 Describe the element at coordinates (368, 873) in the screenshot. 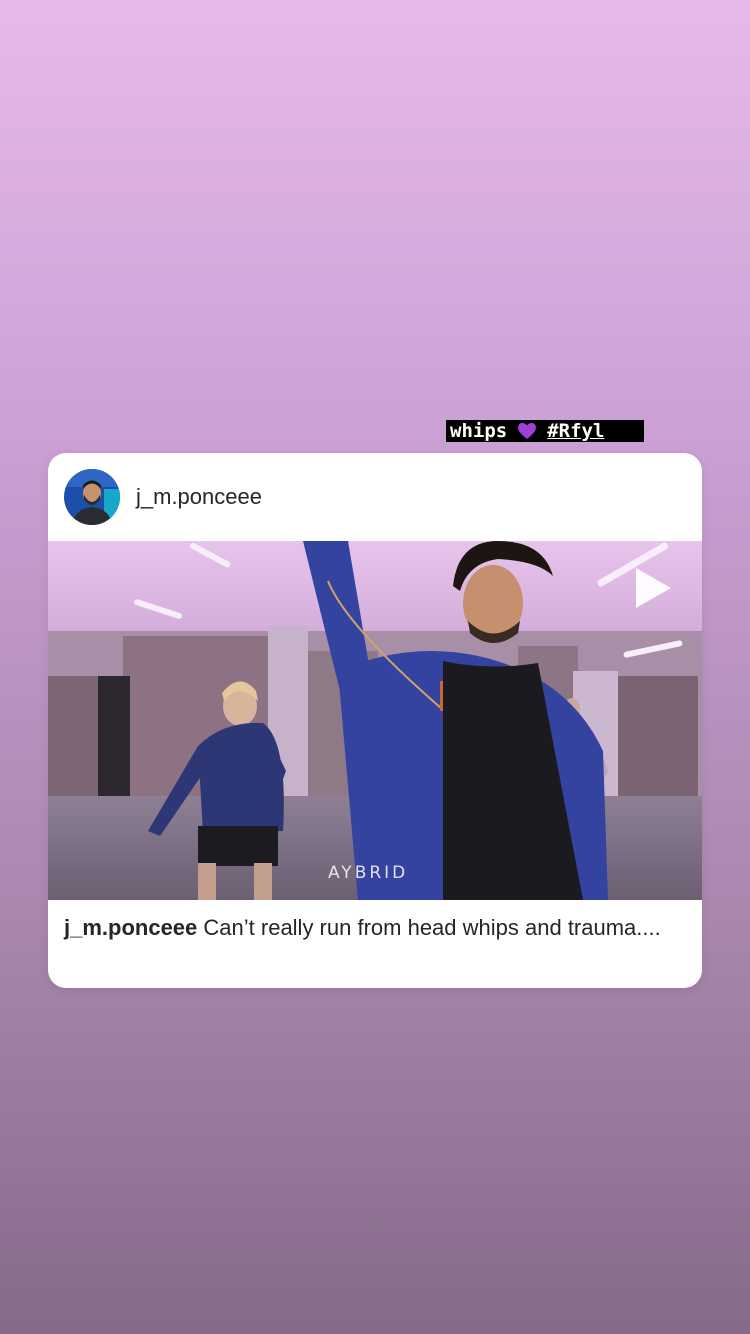

I see `video-watermark: AYBRID` at that location.